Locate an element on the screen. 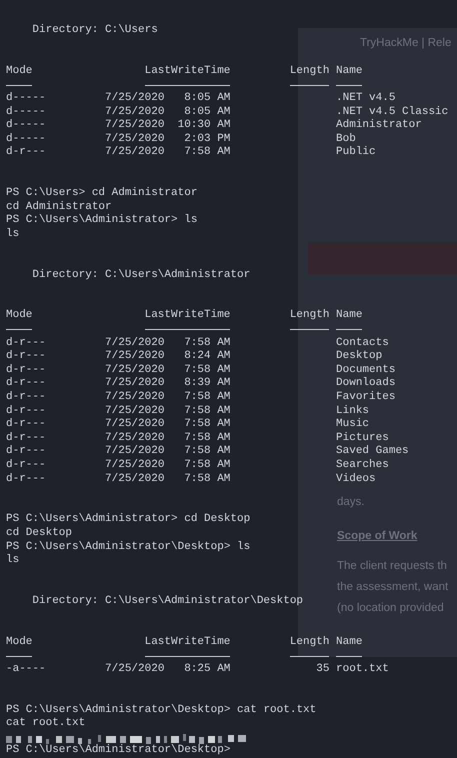 The height and width of the screenshot is (758, 457). section-heading: Scope of Work is located at coordinates (377, 536).